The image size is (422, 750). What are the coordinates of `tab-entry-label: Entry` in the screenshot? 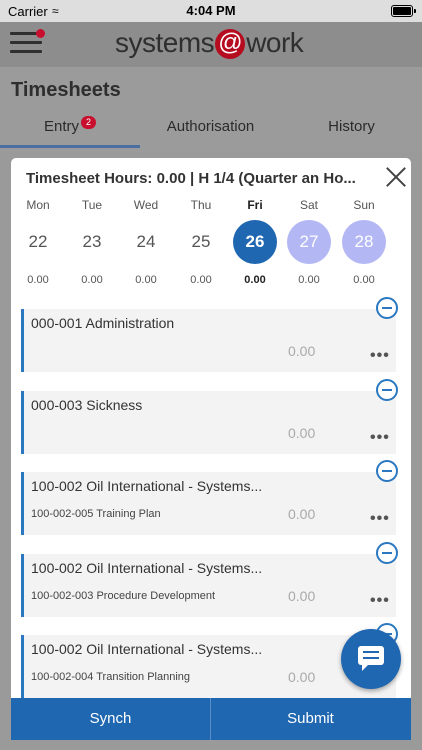 It's located at (61, 126).